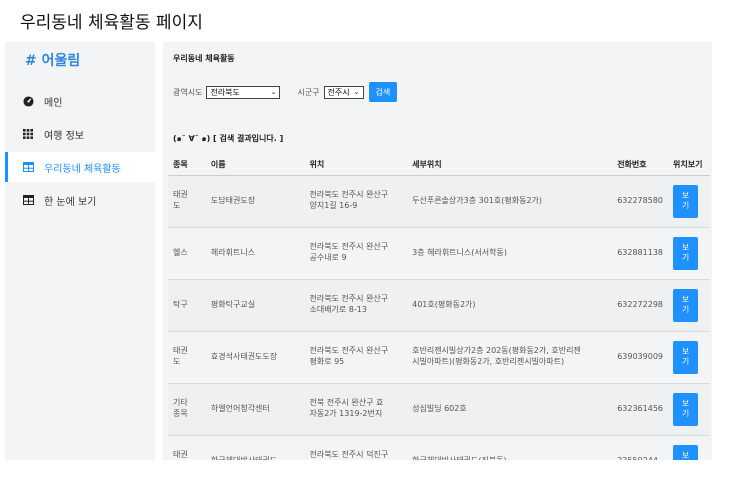  What do you see at coordinates (28, 134) in the screenshot?
I see `grid-icon` at bounding box center [28, 134].